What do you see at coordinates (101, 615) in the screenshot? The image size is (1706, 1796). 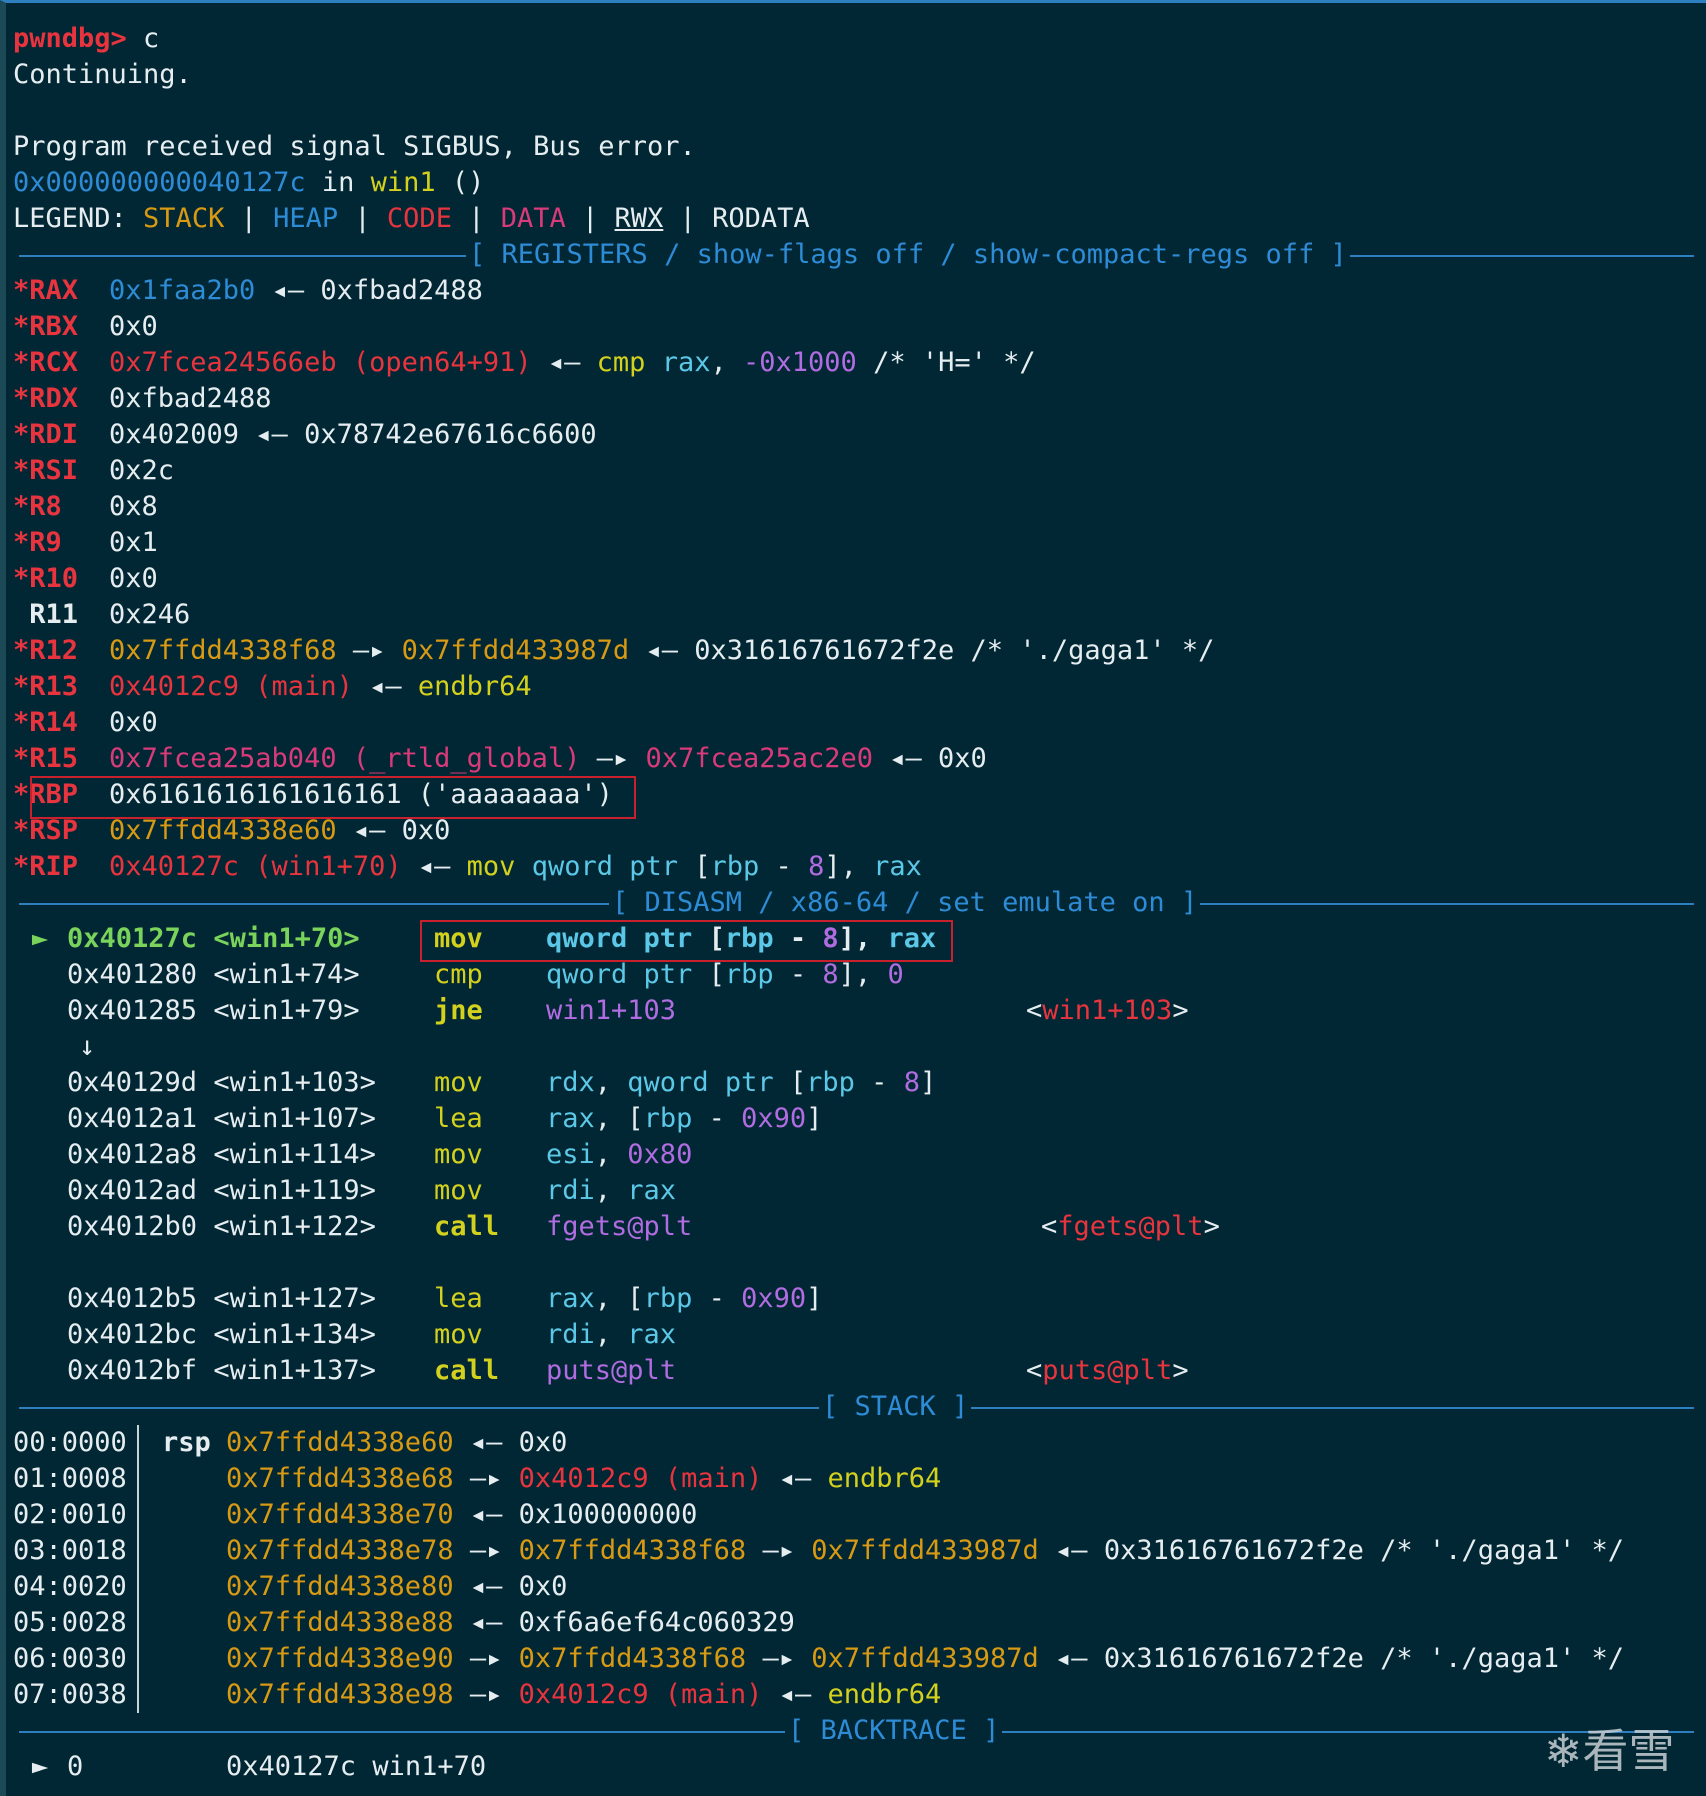 I see `register-row: R11 0x246` at bounding box center [101, 615].